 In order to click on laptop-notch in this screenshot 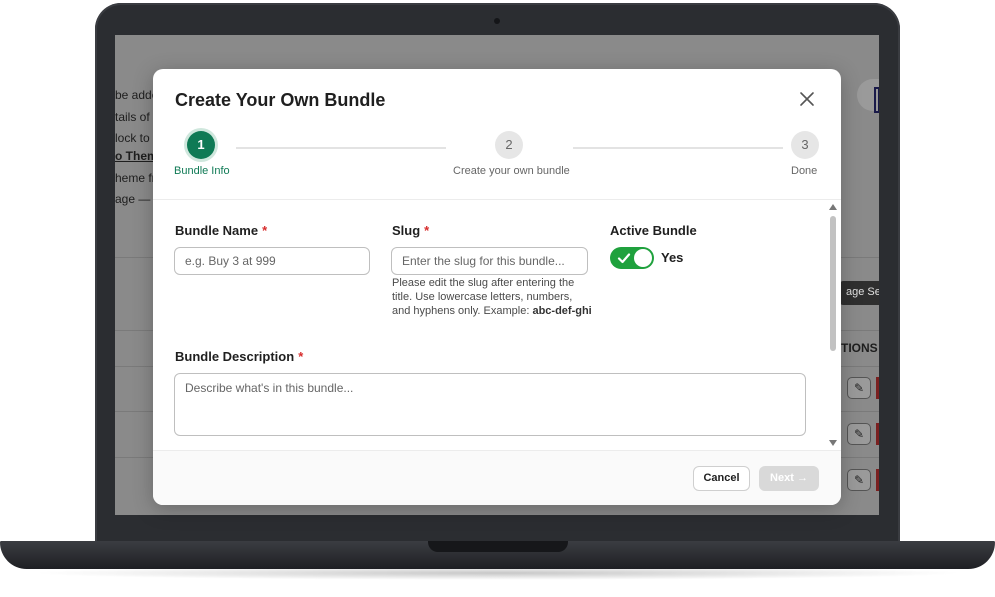, I will do `click(498, 546)`.